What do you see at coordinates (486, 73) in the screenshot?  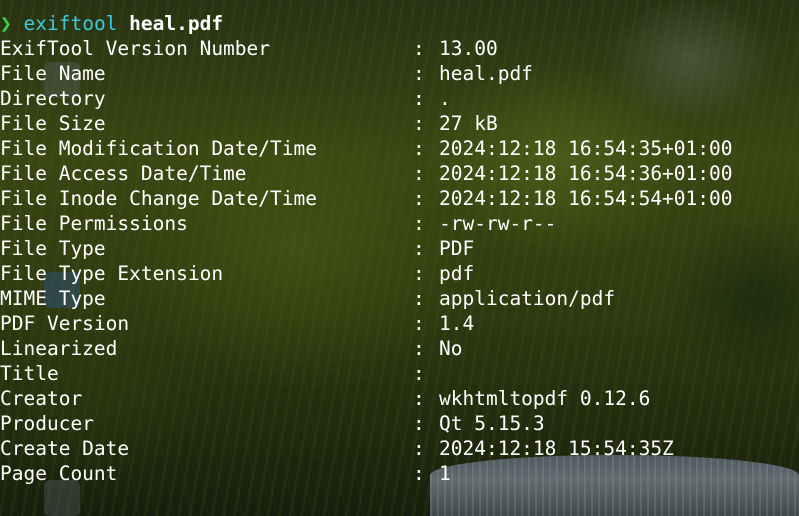 I see `metadata-value: heal.pdf` at bounding box center [486, 73].